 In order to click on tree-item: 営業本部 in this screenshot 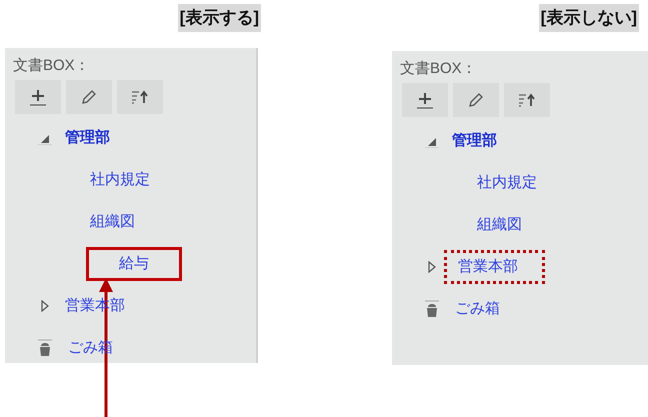, I will do `click(488, 266)`.